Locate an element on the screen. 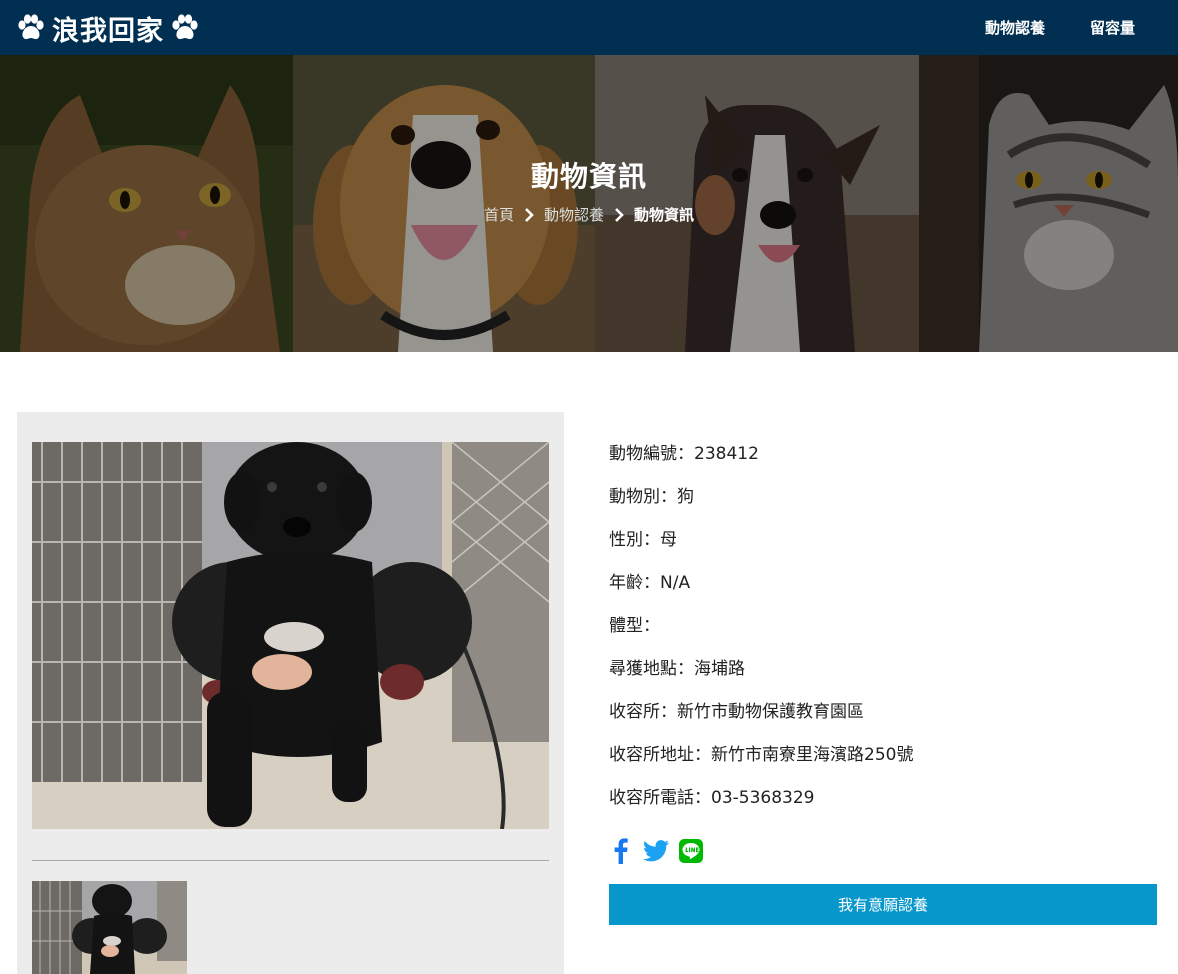 The width and height of the screenshot is (1178, 974). breadcrumb-home: 首頁 is located at coordinates (499, 214).